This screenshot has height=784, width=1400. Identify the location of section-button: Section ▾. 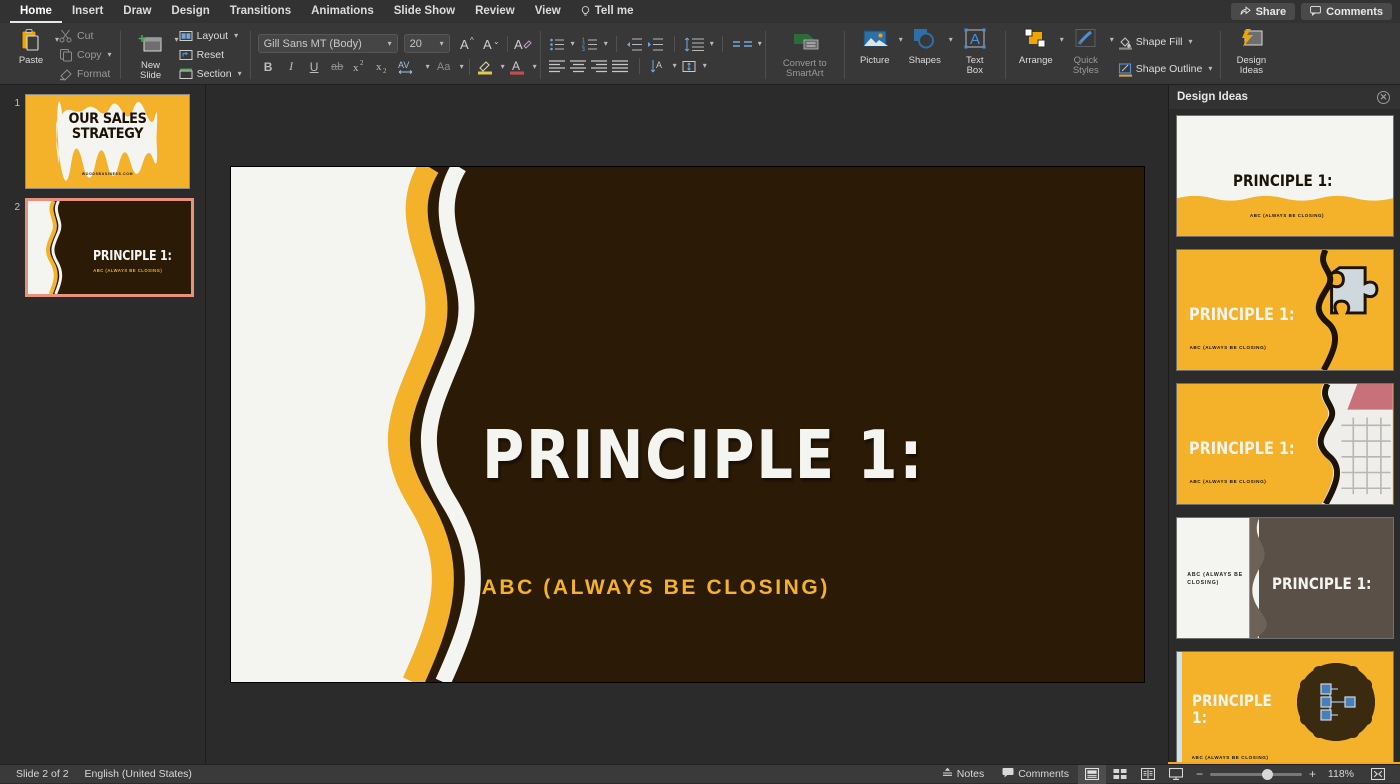
(210, 73).